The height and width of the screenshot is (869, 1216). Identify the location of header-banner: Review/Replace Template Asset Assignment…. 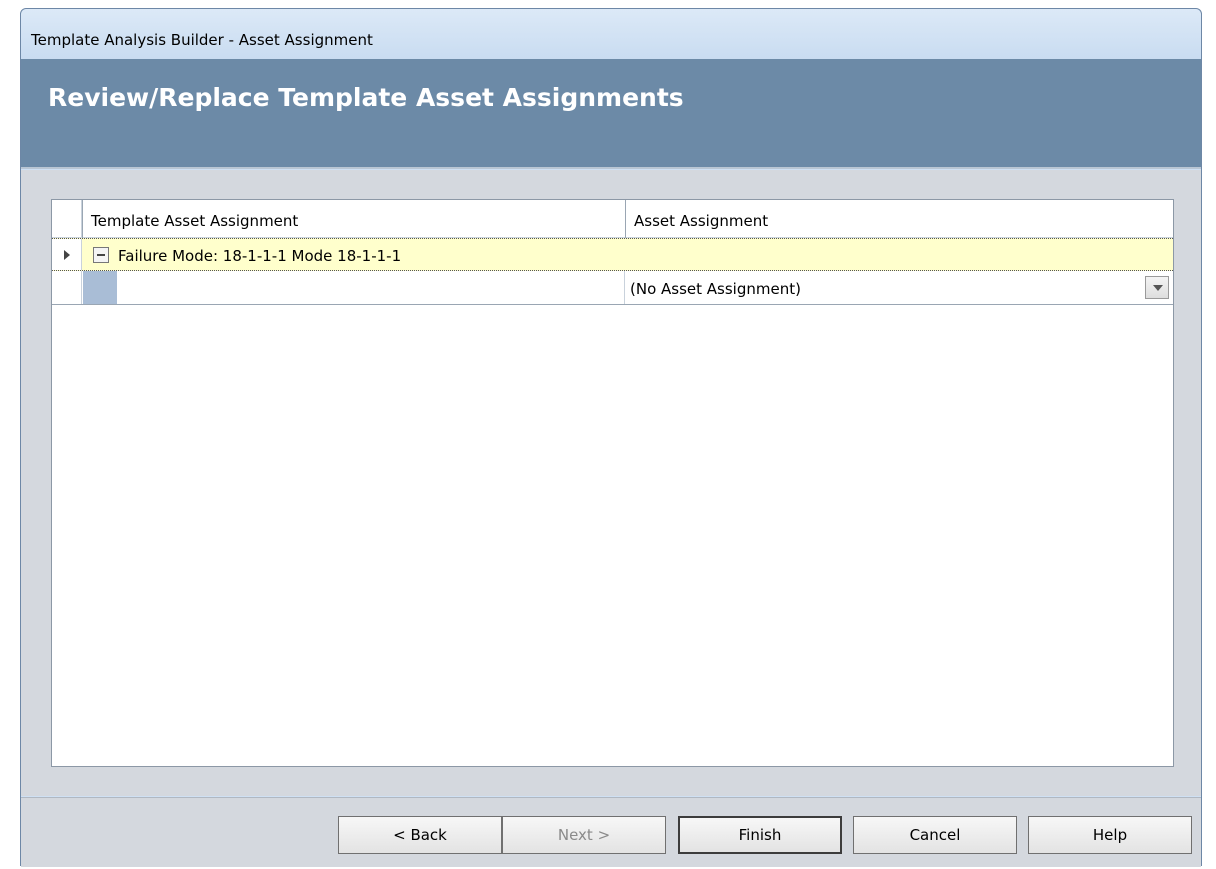
(611, 114).